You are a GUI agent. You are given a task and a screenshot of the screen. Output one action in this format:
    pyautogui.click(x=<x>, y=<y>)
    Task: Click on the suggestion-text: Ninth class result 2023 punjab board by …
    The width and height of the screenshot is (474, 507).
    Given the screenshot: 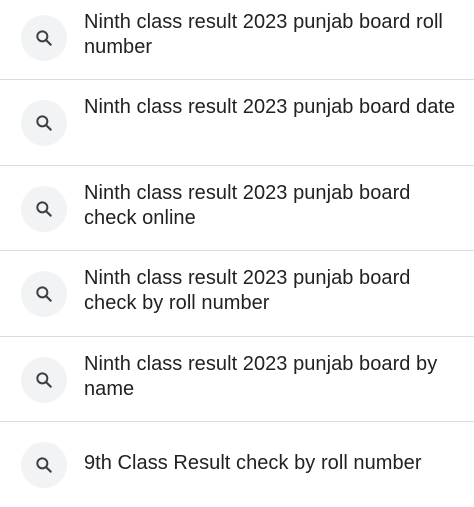 What is the action you would take?
    pyautogui.click(x=261, y=376)
    